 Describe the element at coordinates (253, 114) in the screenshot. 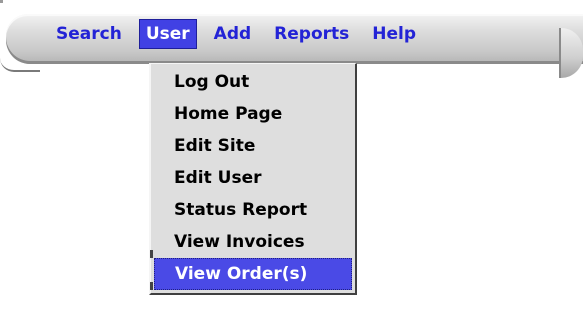

I see `dropdown-item-home-page: Home Page` at that location.